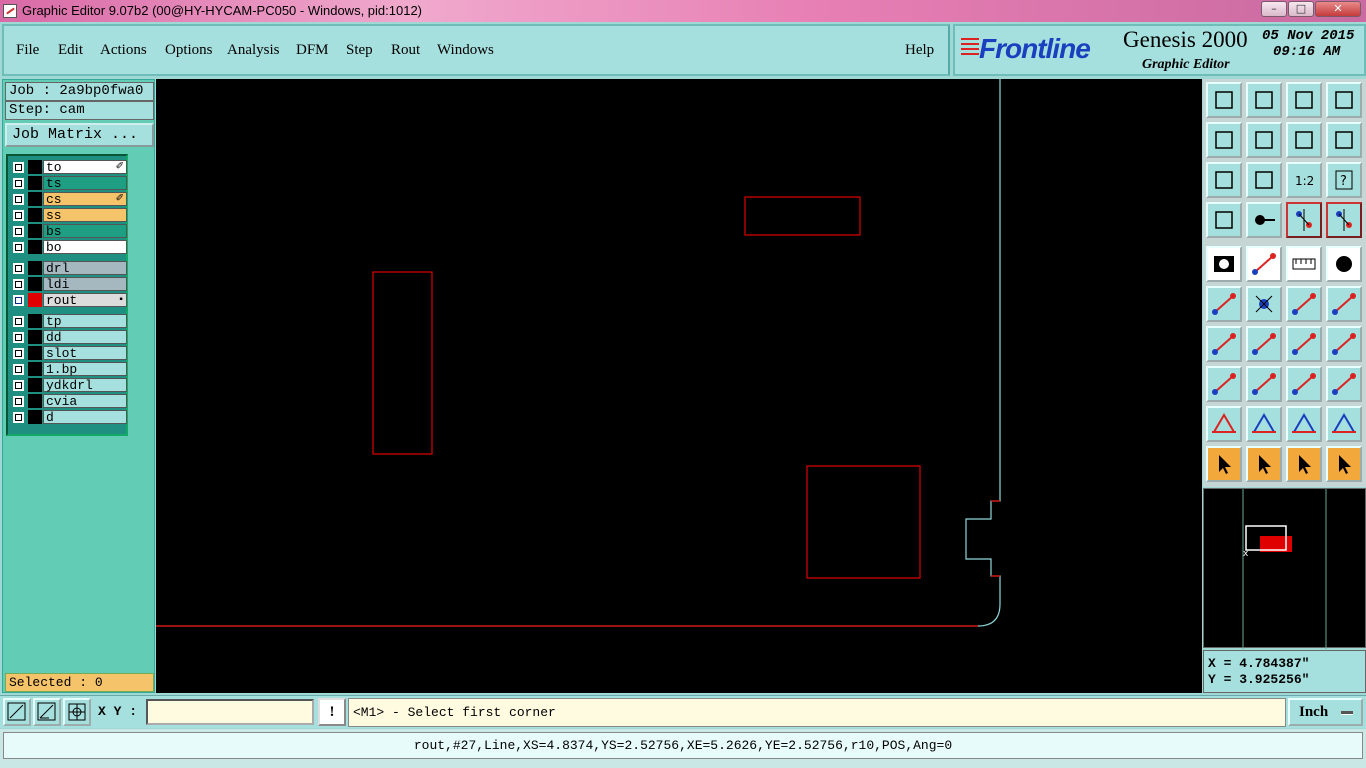  I want to click on layer-row-rout: rout ▪, so click(68, 300).